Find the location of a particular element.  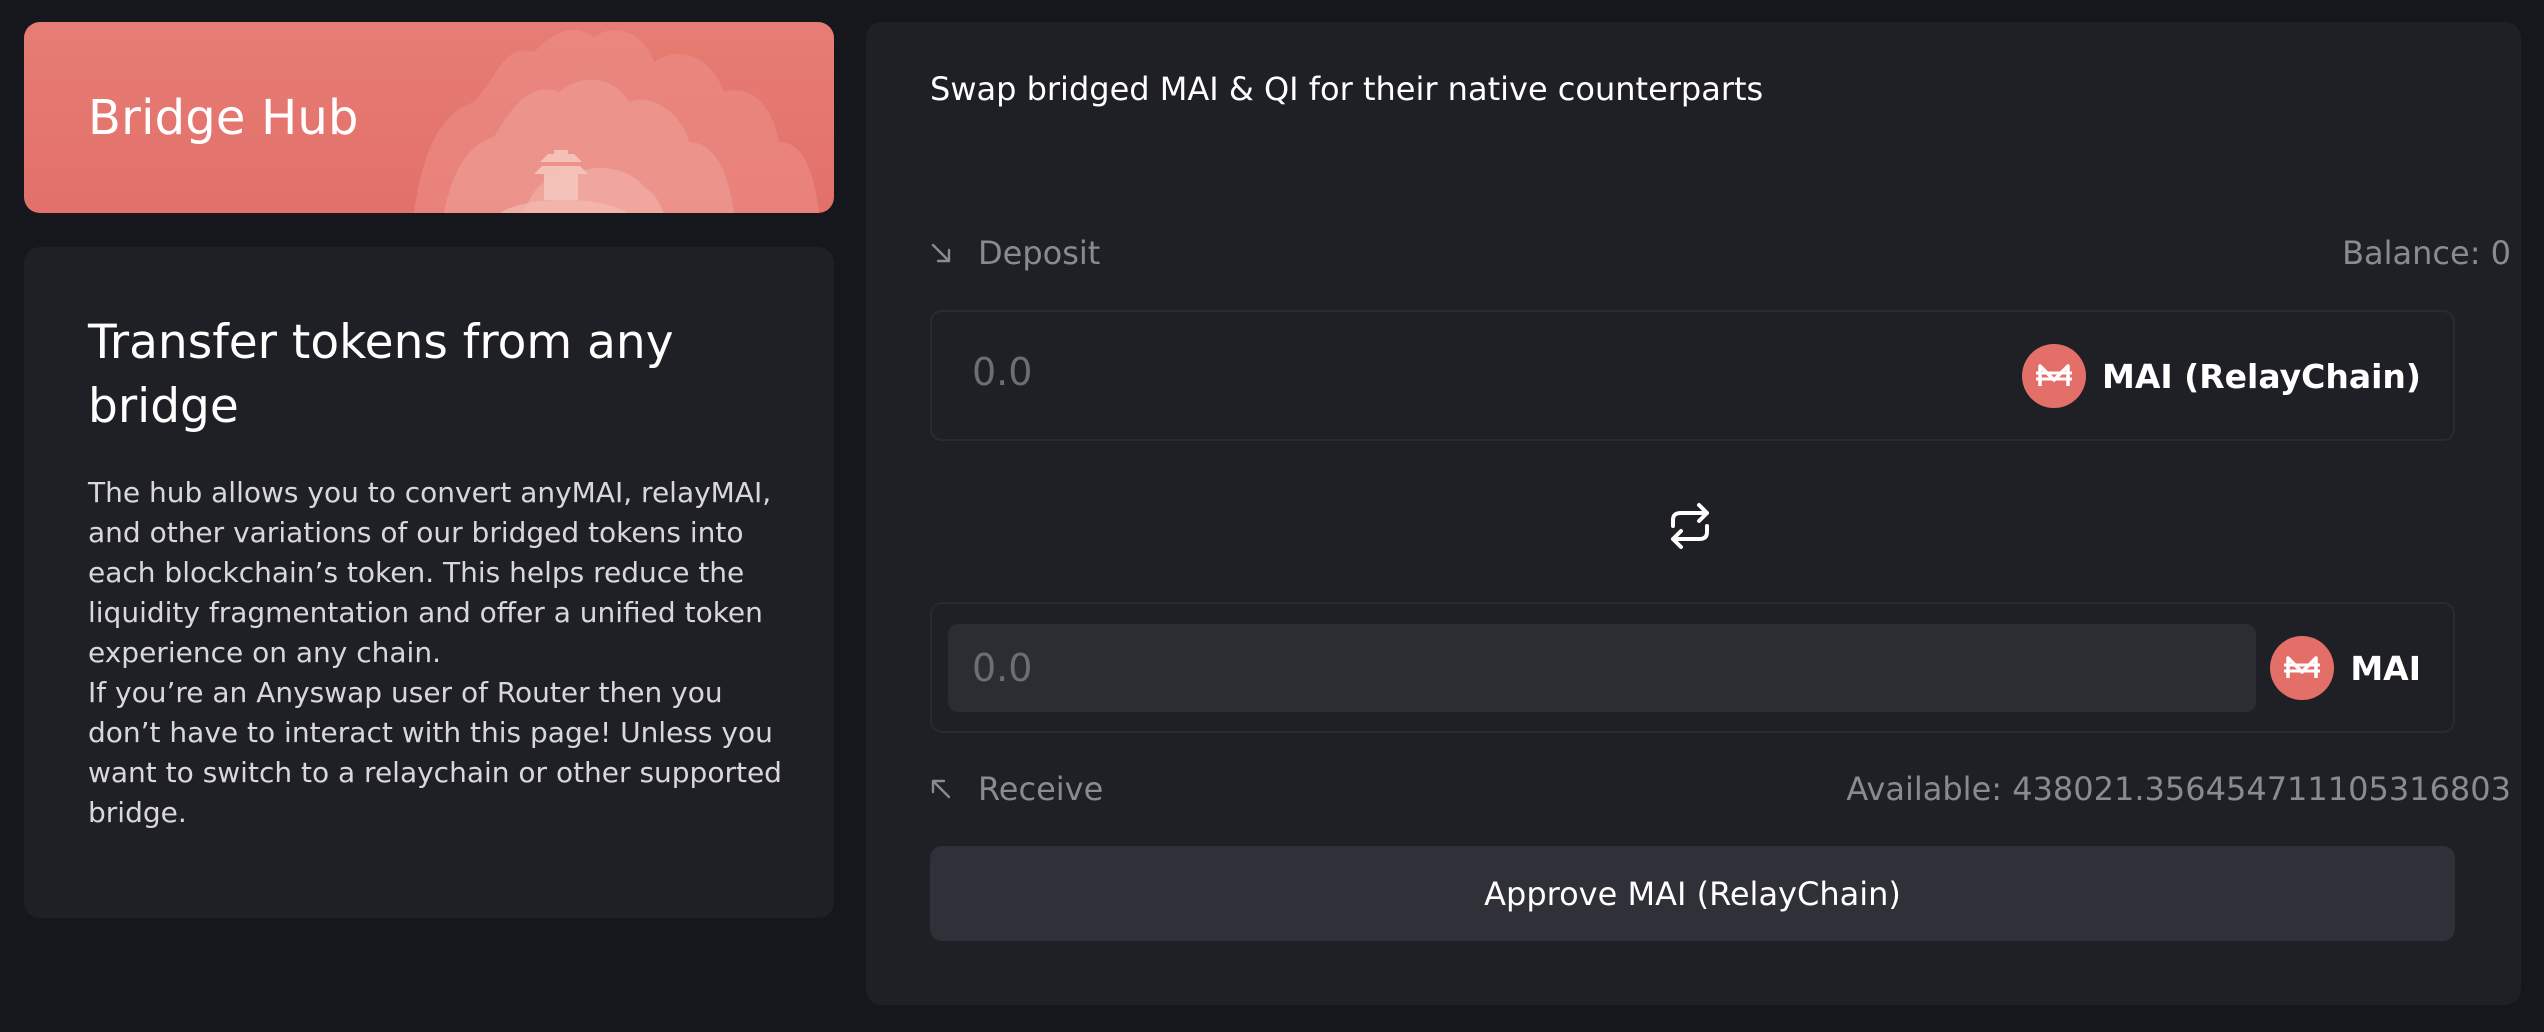

deposit-token-selector: MAI (RelayChain) is located at coordinates (2221, 376).